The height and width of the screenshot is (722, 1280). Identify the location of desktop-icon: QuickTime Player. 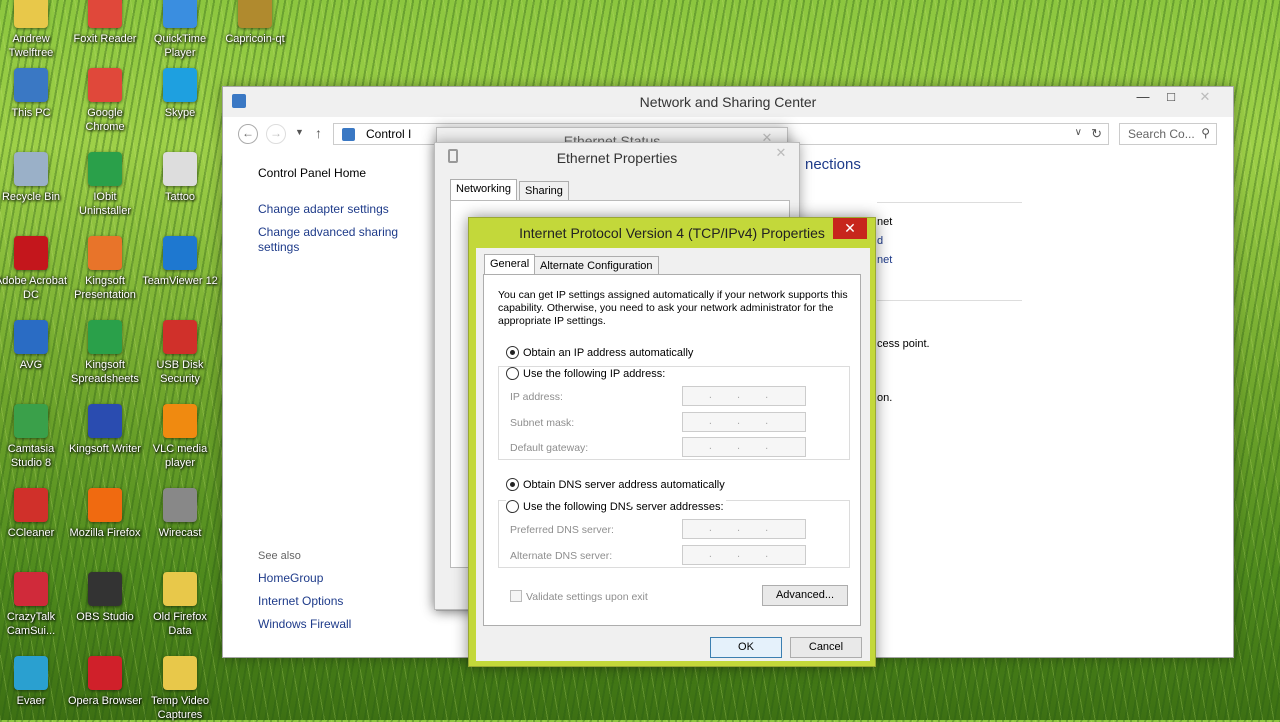
(180, 30).